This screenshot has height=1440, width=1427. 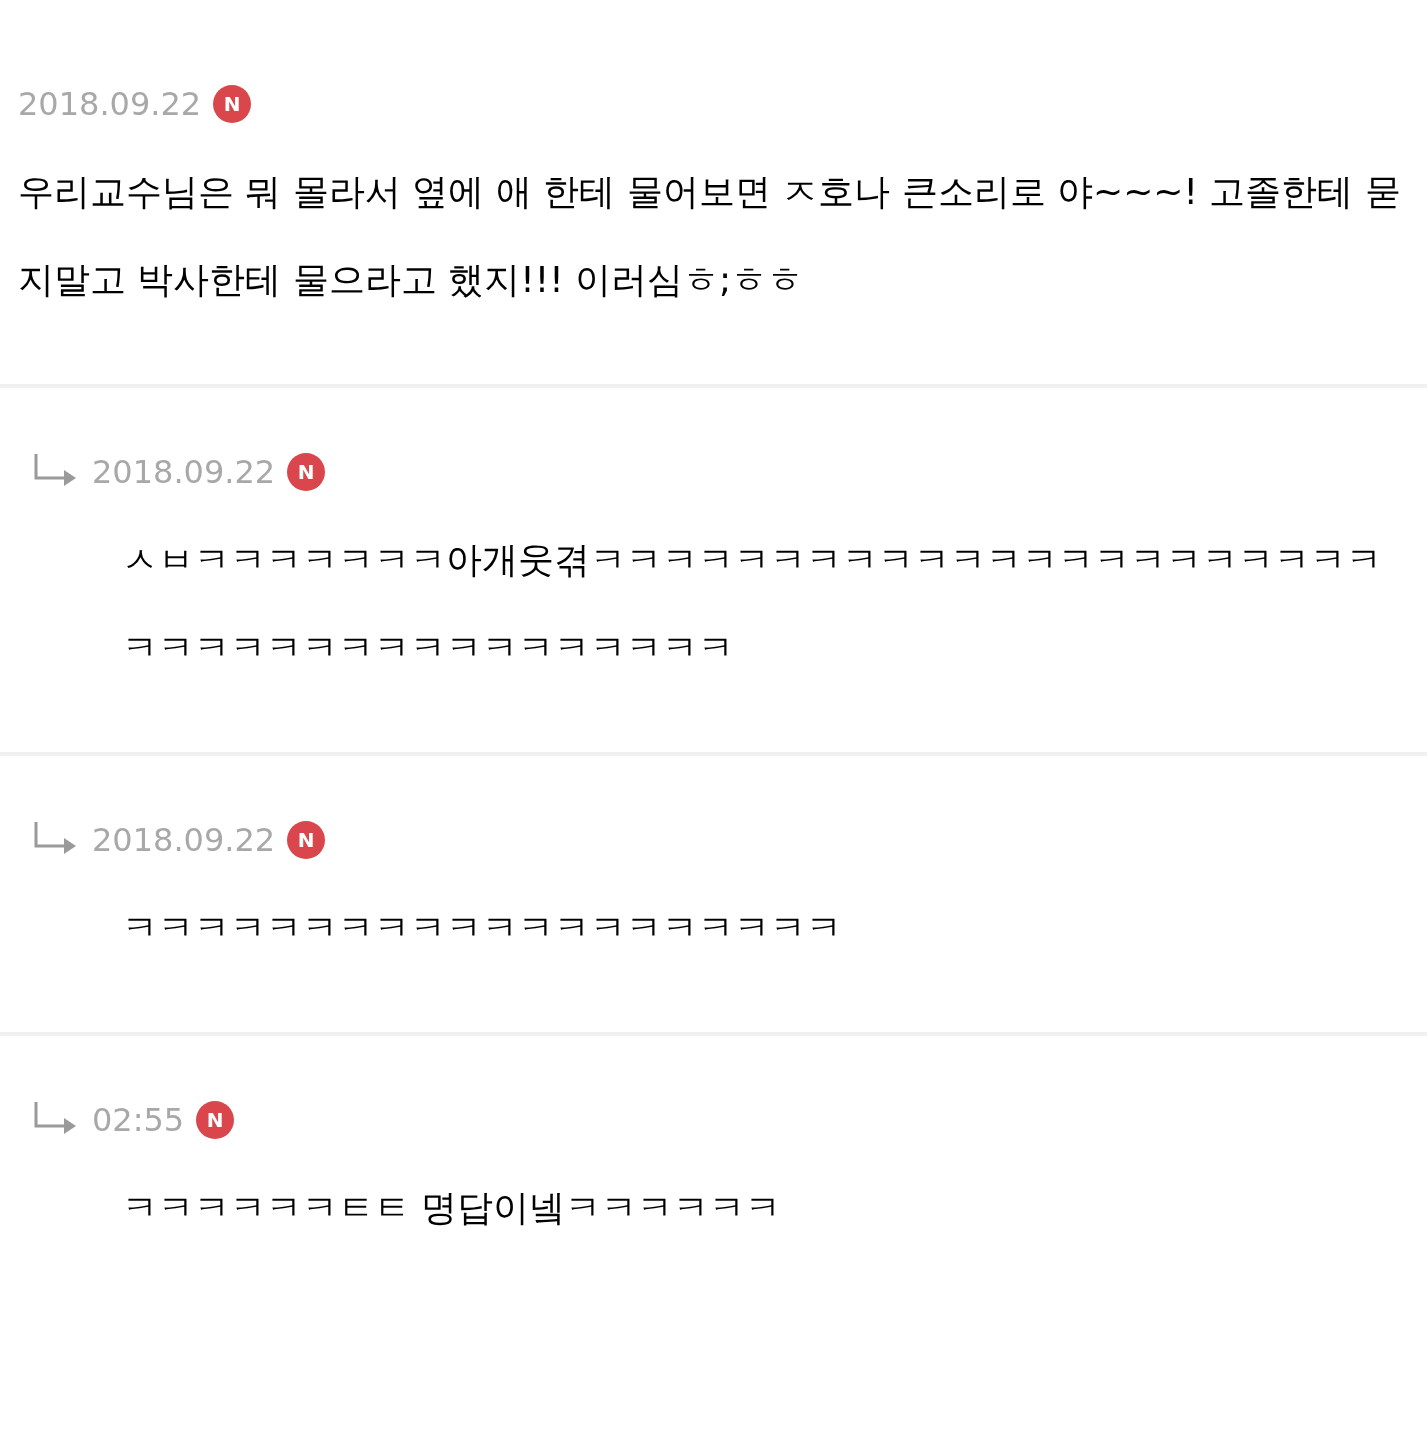 I want to click on comment-text: ㅋㅋㅋㅋㅋㅋㅌㅌ 명답이넼ㅋㅋㅋㅋㅋㅋ, so click(x=452, y=1208).